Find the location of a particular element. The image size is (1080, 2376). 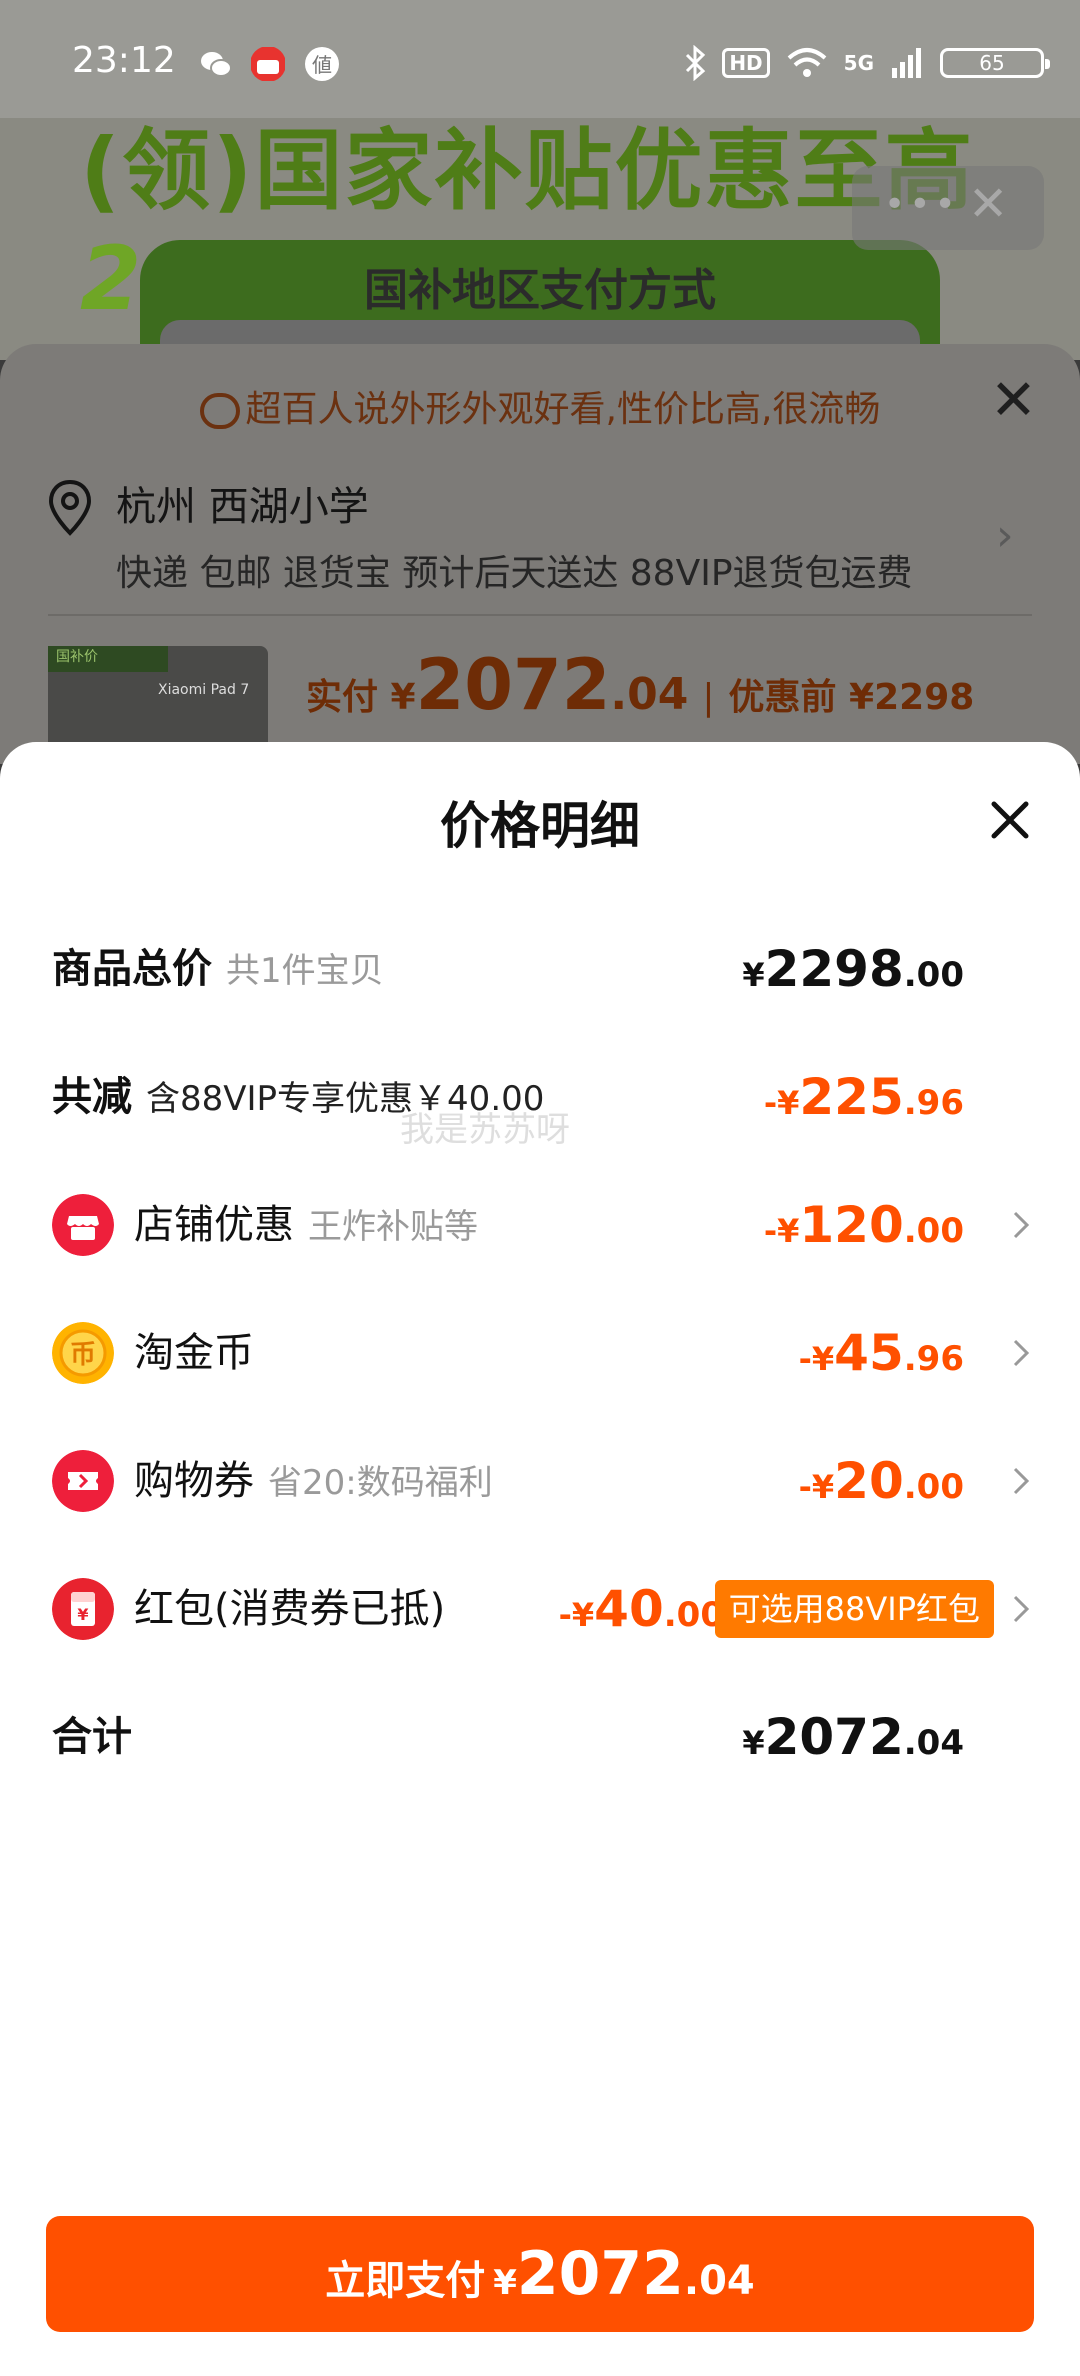

bluetooth-icon is located at coordinates (696, 63).